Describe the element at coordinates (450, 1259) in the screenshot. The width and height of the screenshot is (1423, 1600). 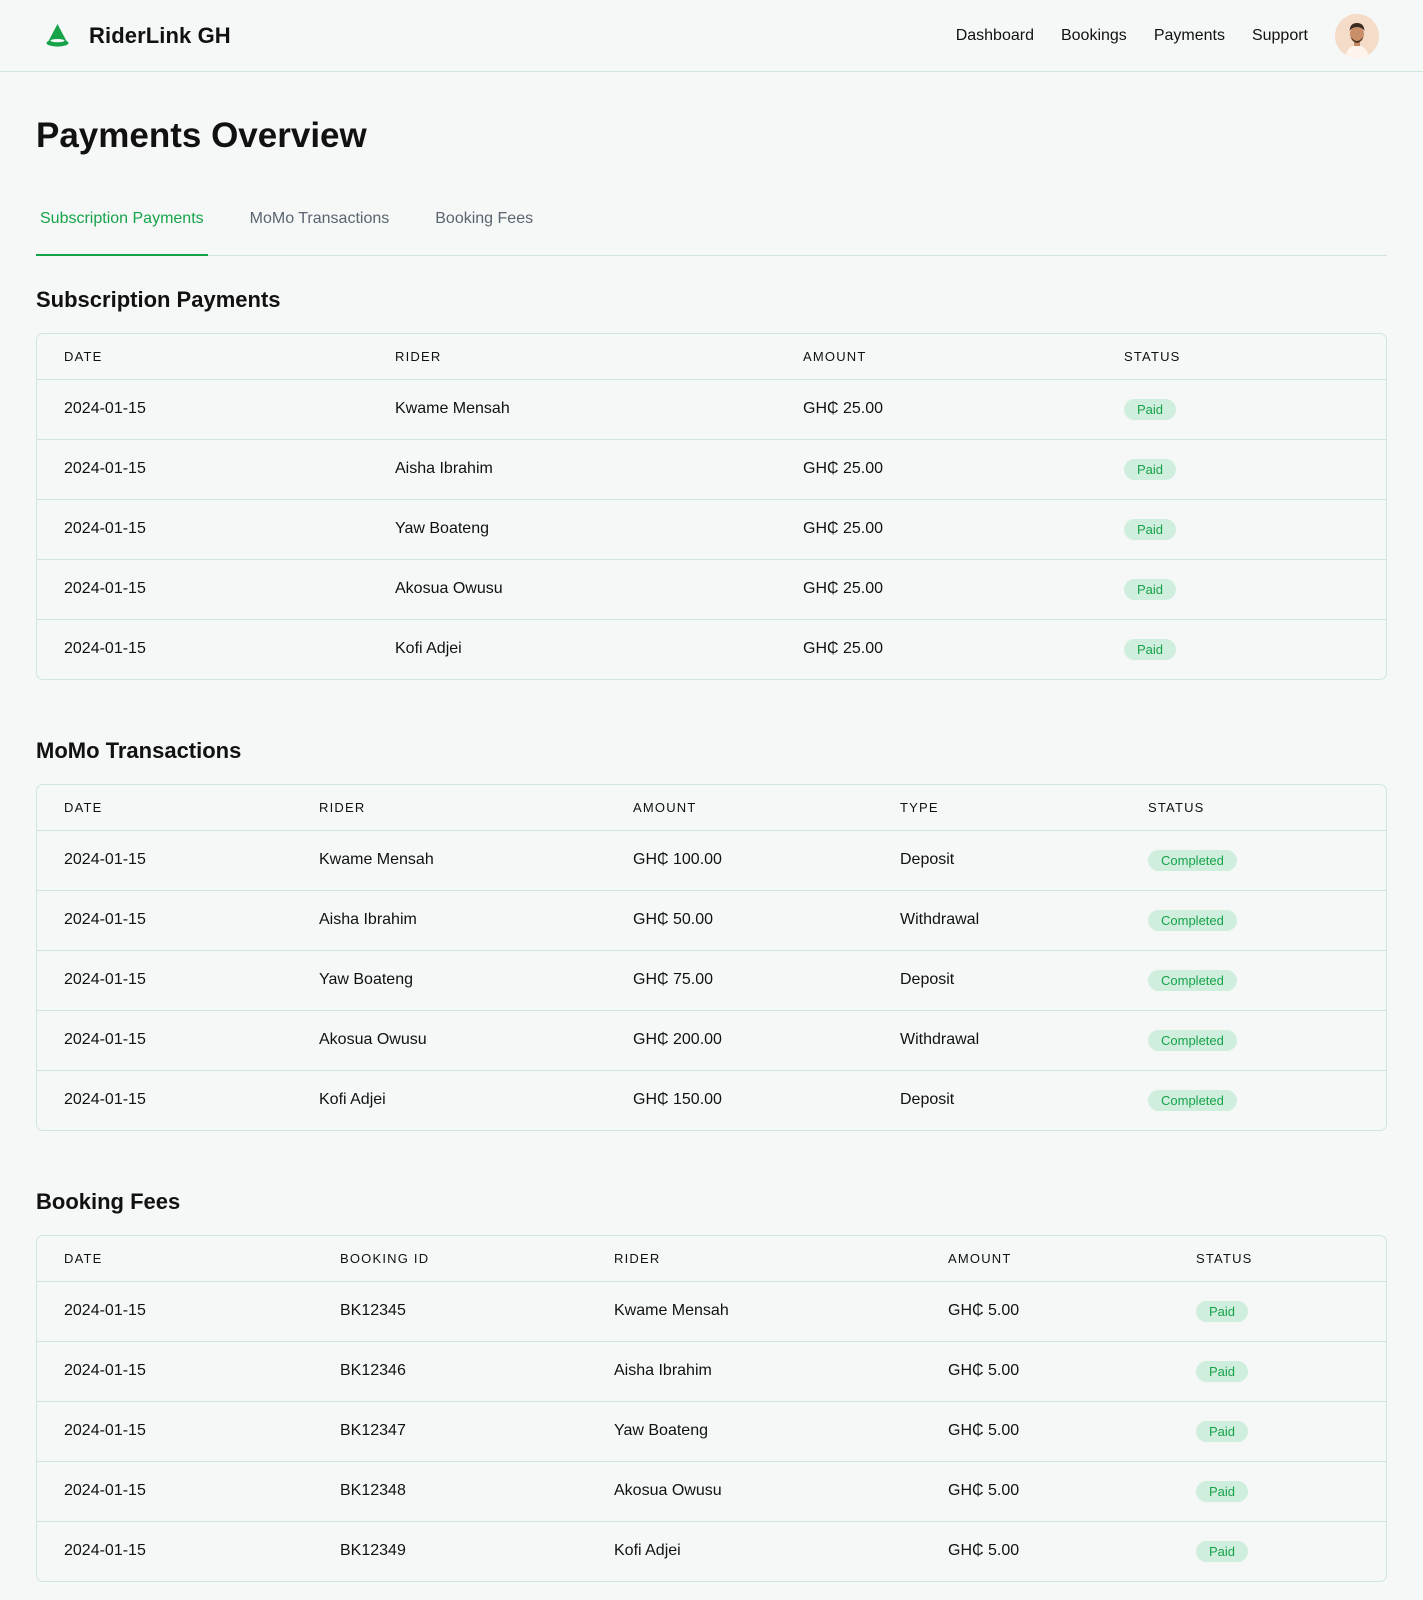
I see `col-booking-id: BOOKING ID` at that location.